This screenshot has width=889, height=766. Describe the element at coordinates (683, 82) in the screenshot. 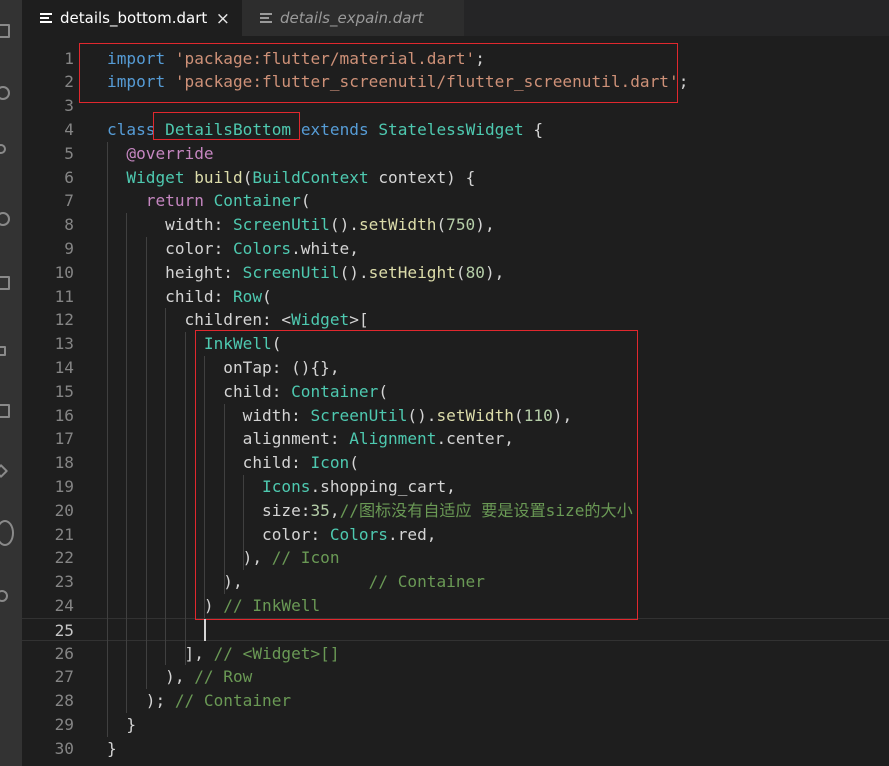

I see `code-token: ;` at that location.